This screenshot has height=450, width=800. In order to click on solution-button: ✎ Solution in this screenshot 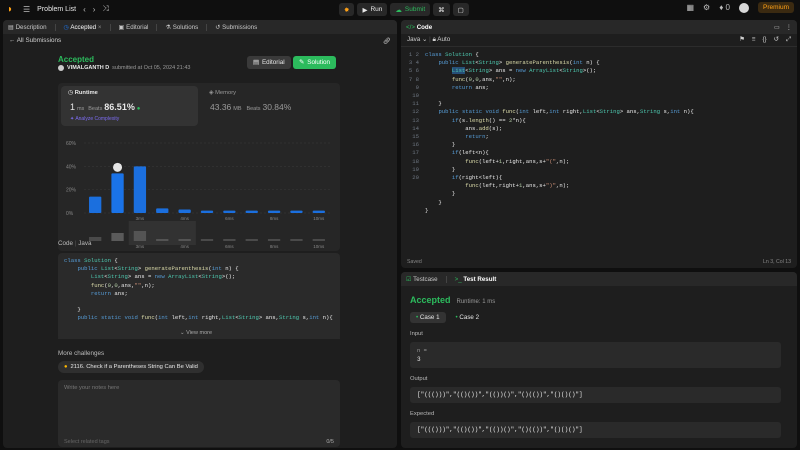, I will do `click(315, 62)`.